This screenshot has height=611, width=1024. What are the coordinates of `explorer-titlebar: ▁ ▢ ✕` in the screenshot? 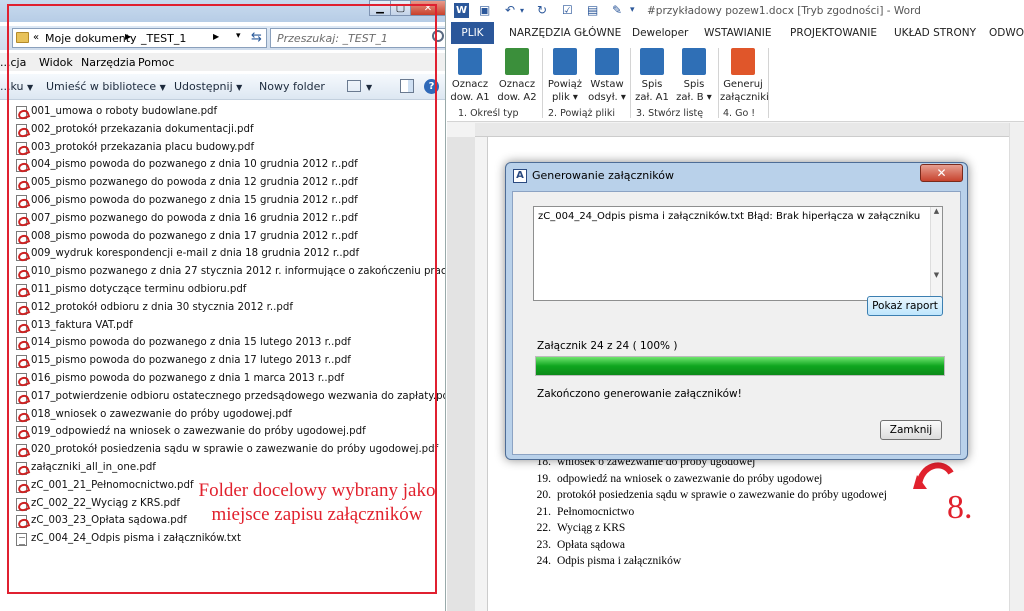 It's located at (222, 11).